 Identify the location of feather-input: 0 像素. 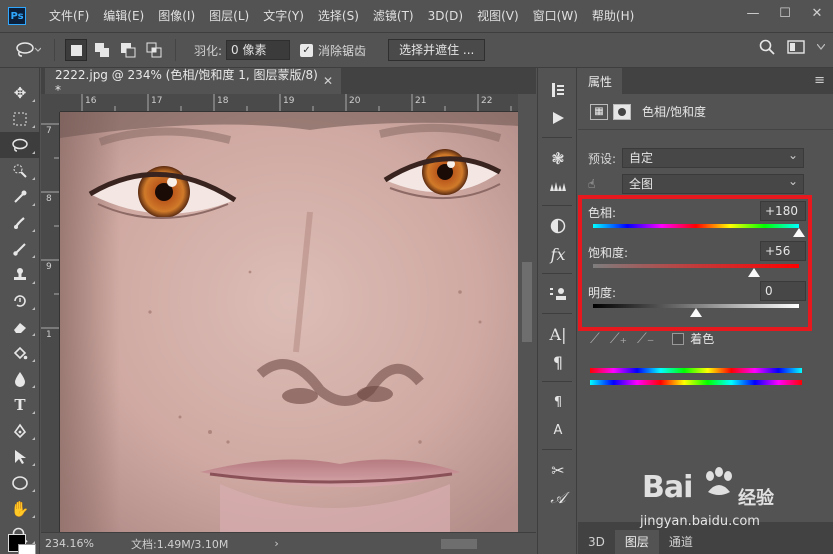
(258, 50).